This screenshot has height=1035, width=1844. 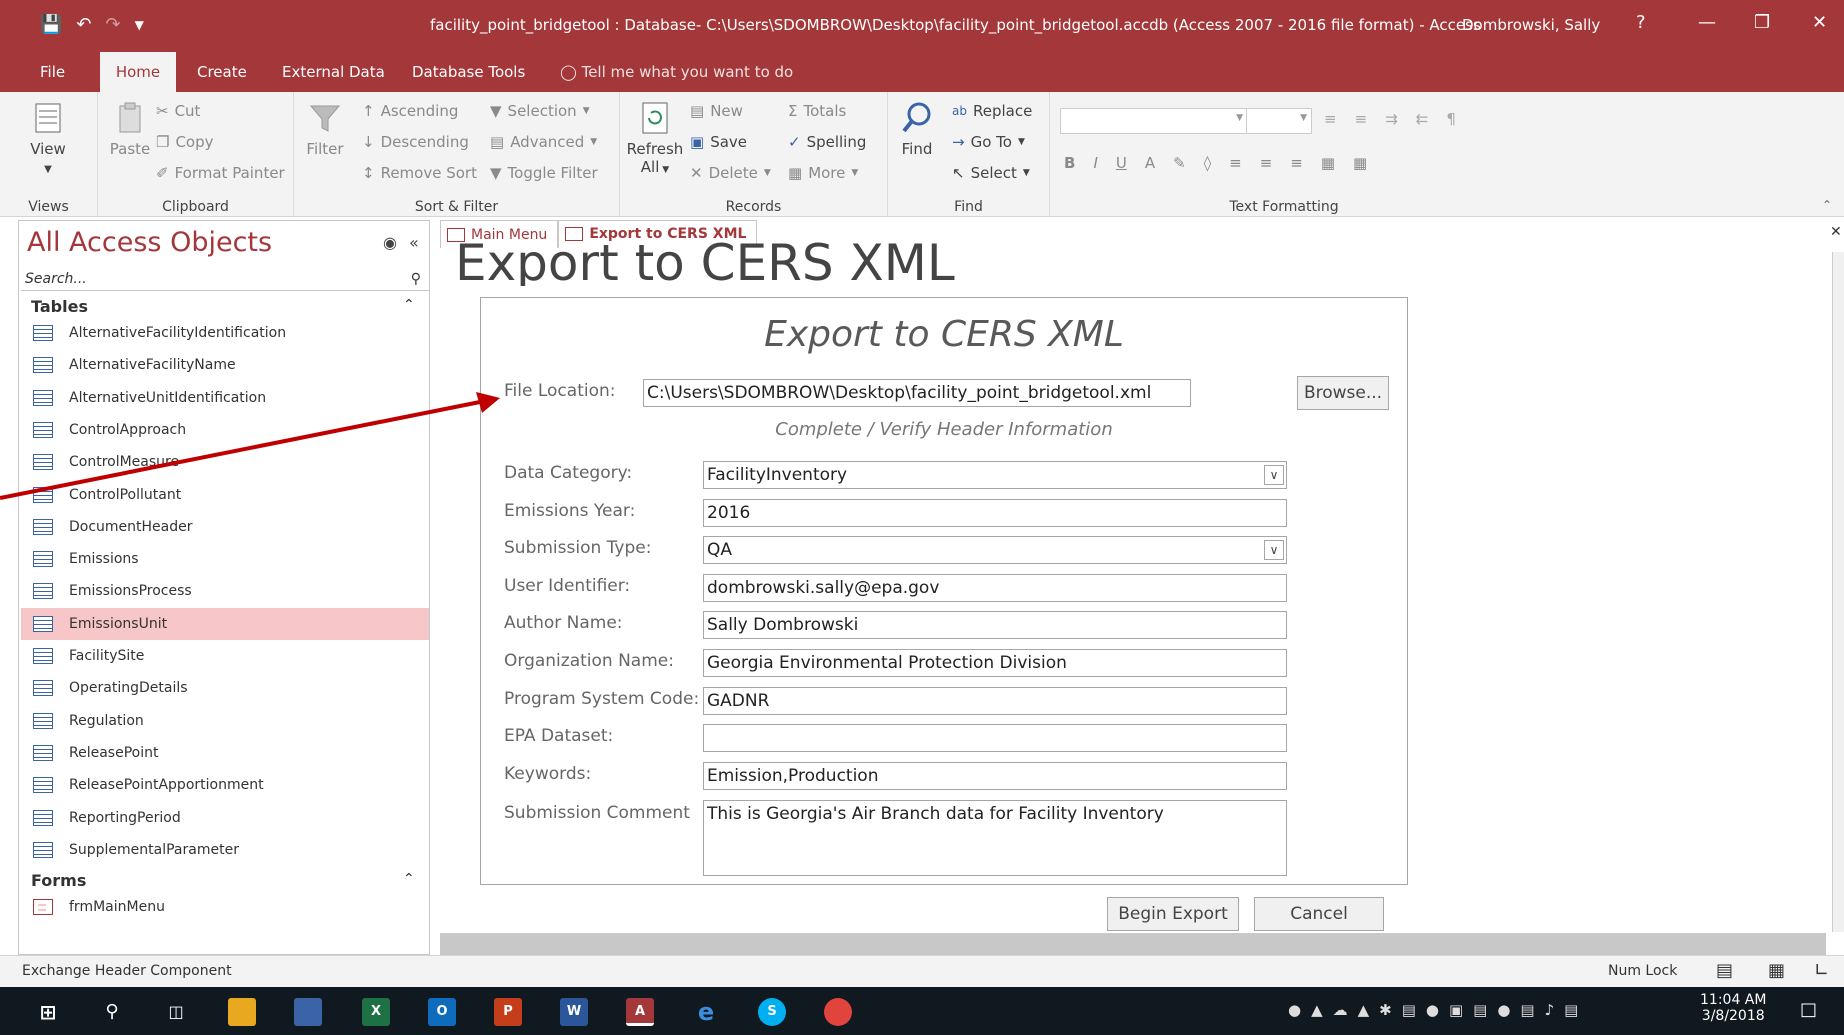 What do you see at coordinates (242, 1012) in the screenshot?
I see `file-explorer-icon` at bounding box center [242, 1012].